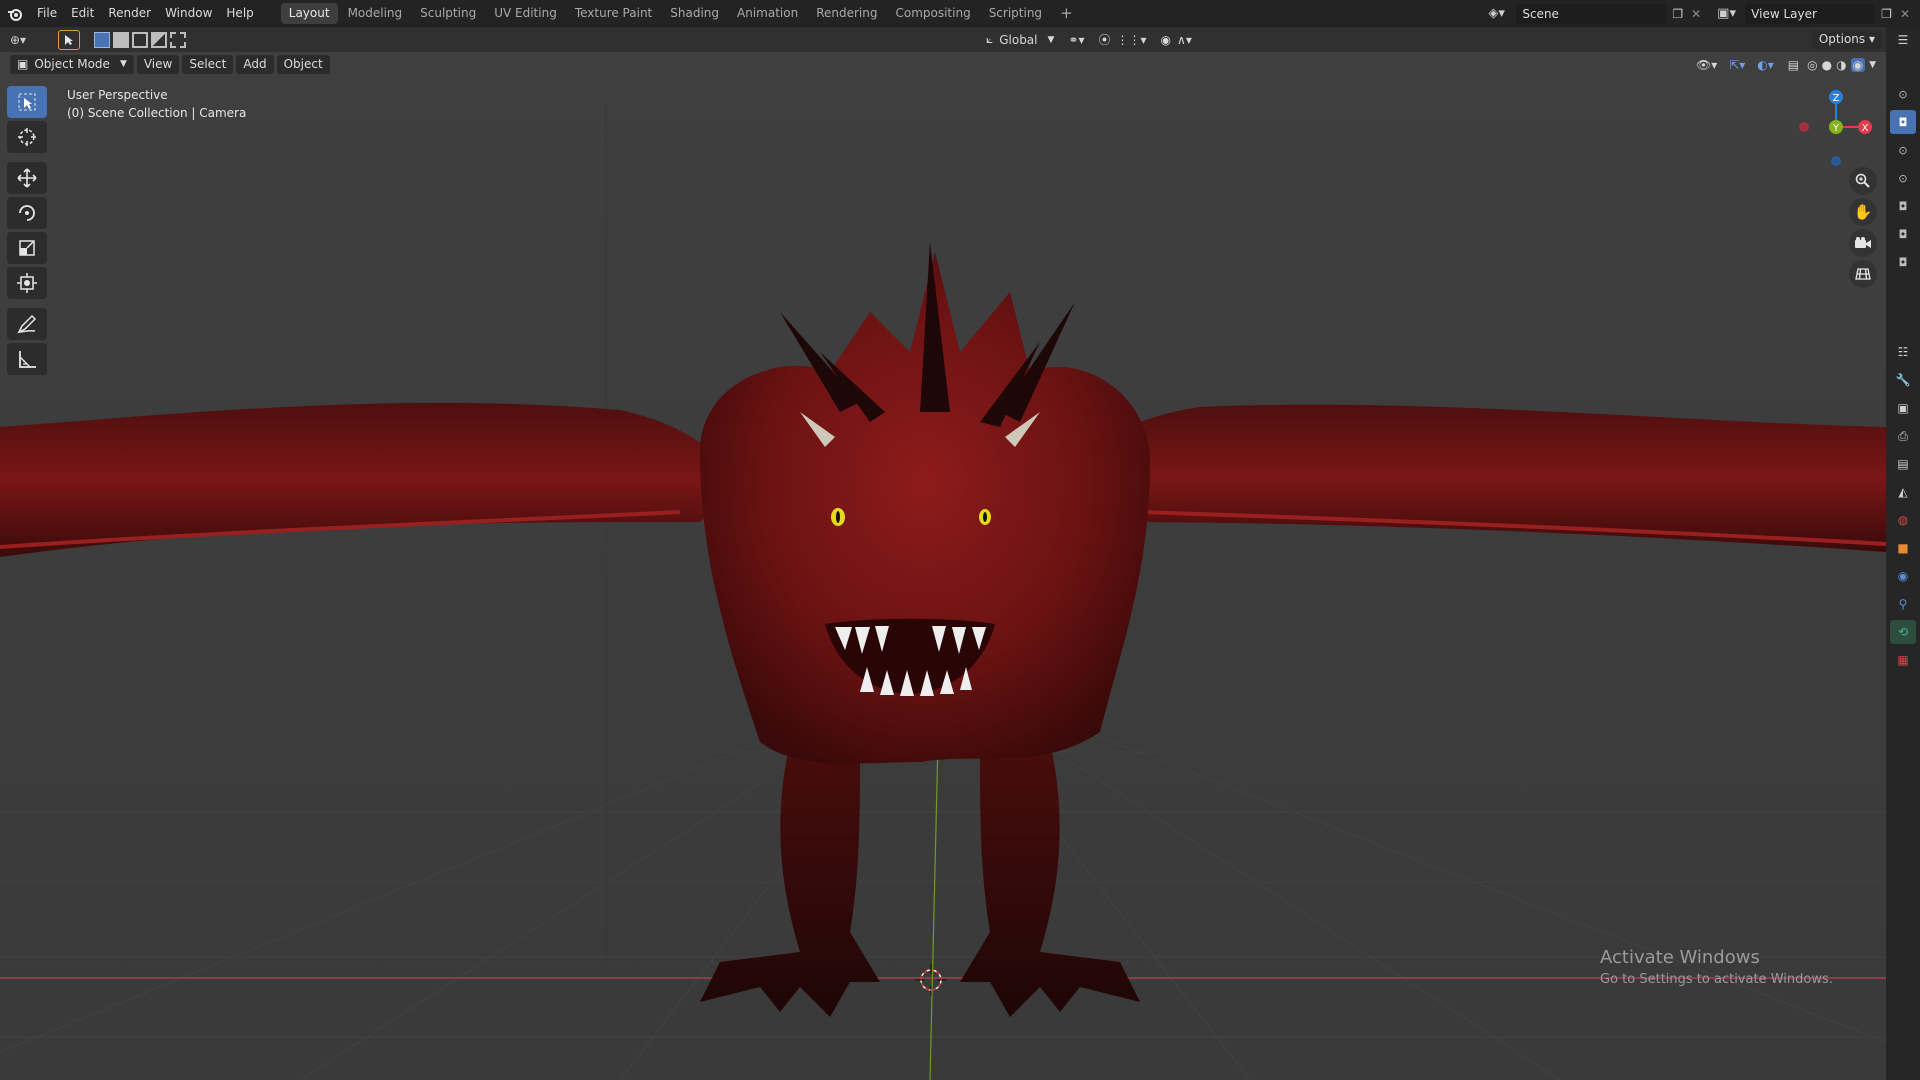 Image resolution: width=1920 pixels, height=1080 pixels. I want to click on measure-tool, so click(27, 359).